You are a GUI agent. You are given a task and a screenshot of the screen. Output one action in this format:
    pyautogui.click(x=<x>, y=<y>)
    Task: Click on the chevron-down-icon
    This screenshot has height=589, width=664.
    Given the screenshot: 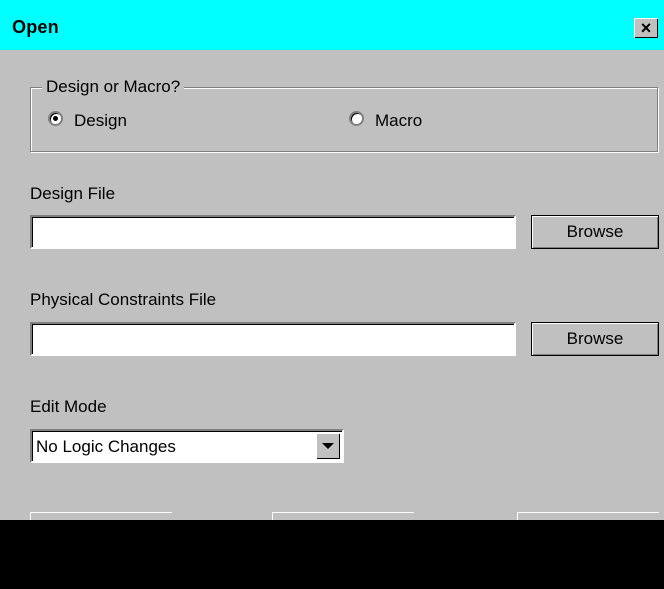 What is the action you would take?
    pyautogui.click(x=328, y=446)
    